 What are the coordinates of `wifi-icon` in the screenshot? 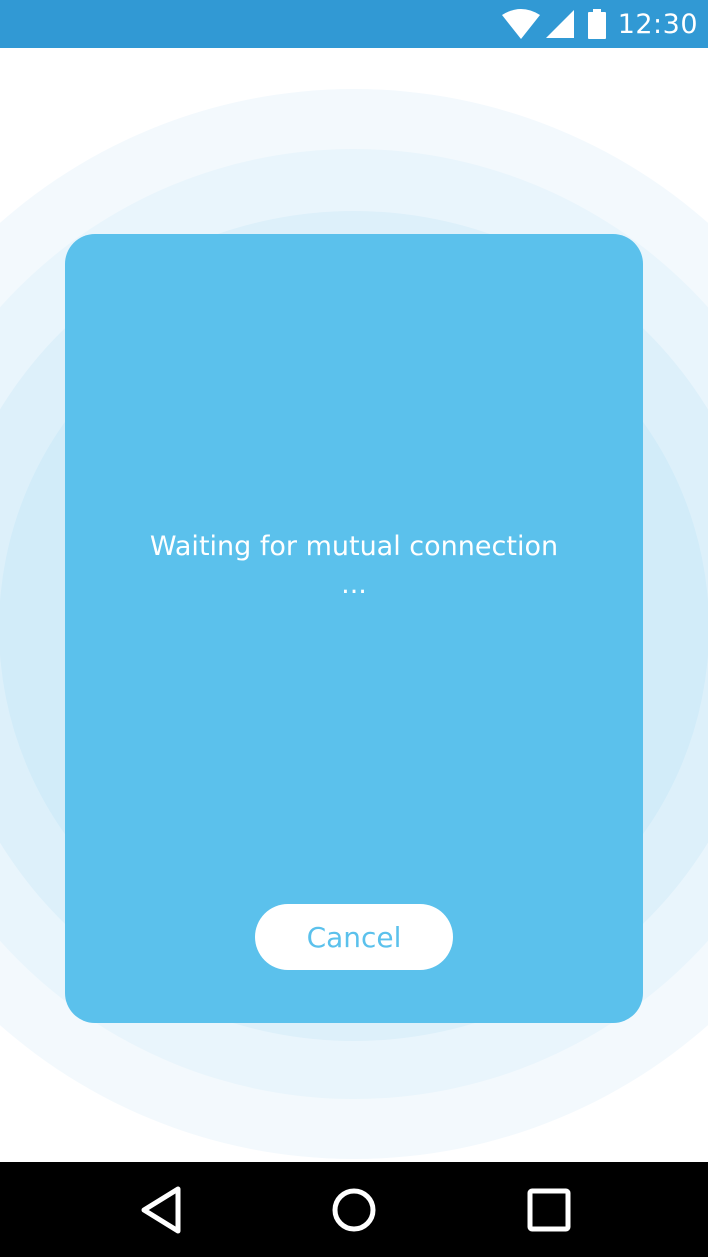 It's located at (520, 24).